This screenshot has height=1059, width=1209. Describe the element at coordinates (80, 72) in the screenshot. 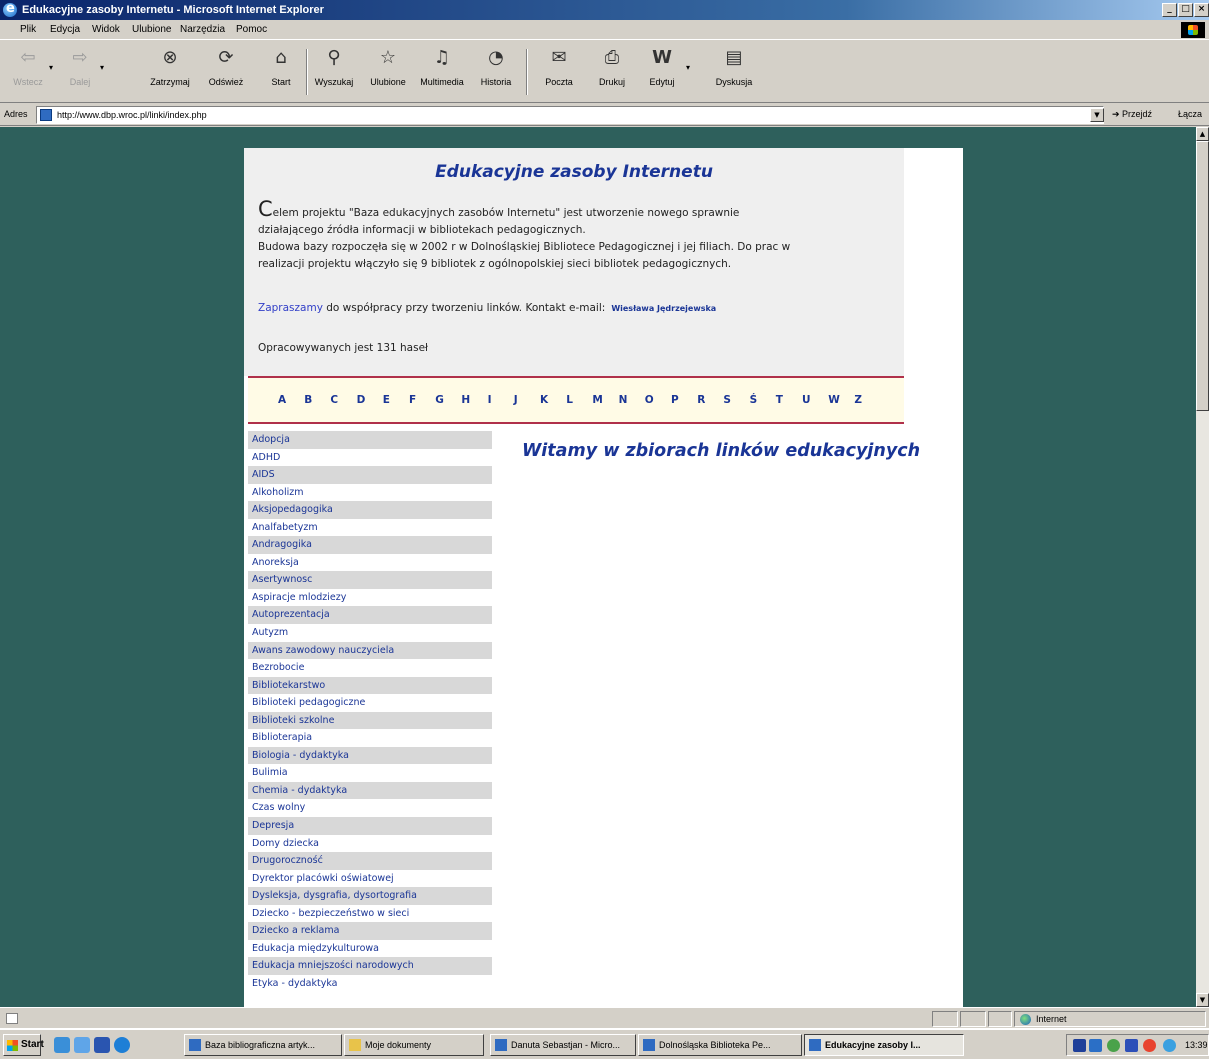

I see `forward-button: ⇨ Dalej` at that location.